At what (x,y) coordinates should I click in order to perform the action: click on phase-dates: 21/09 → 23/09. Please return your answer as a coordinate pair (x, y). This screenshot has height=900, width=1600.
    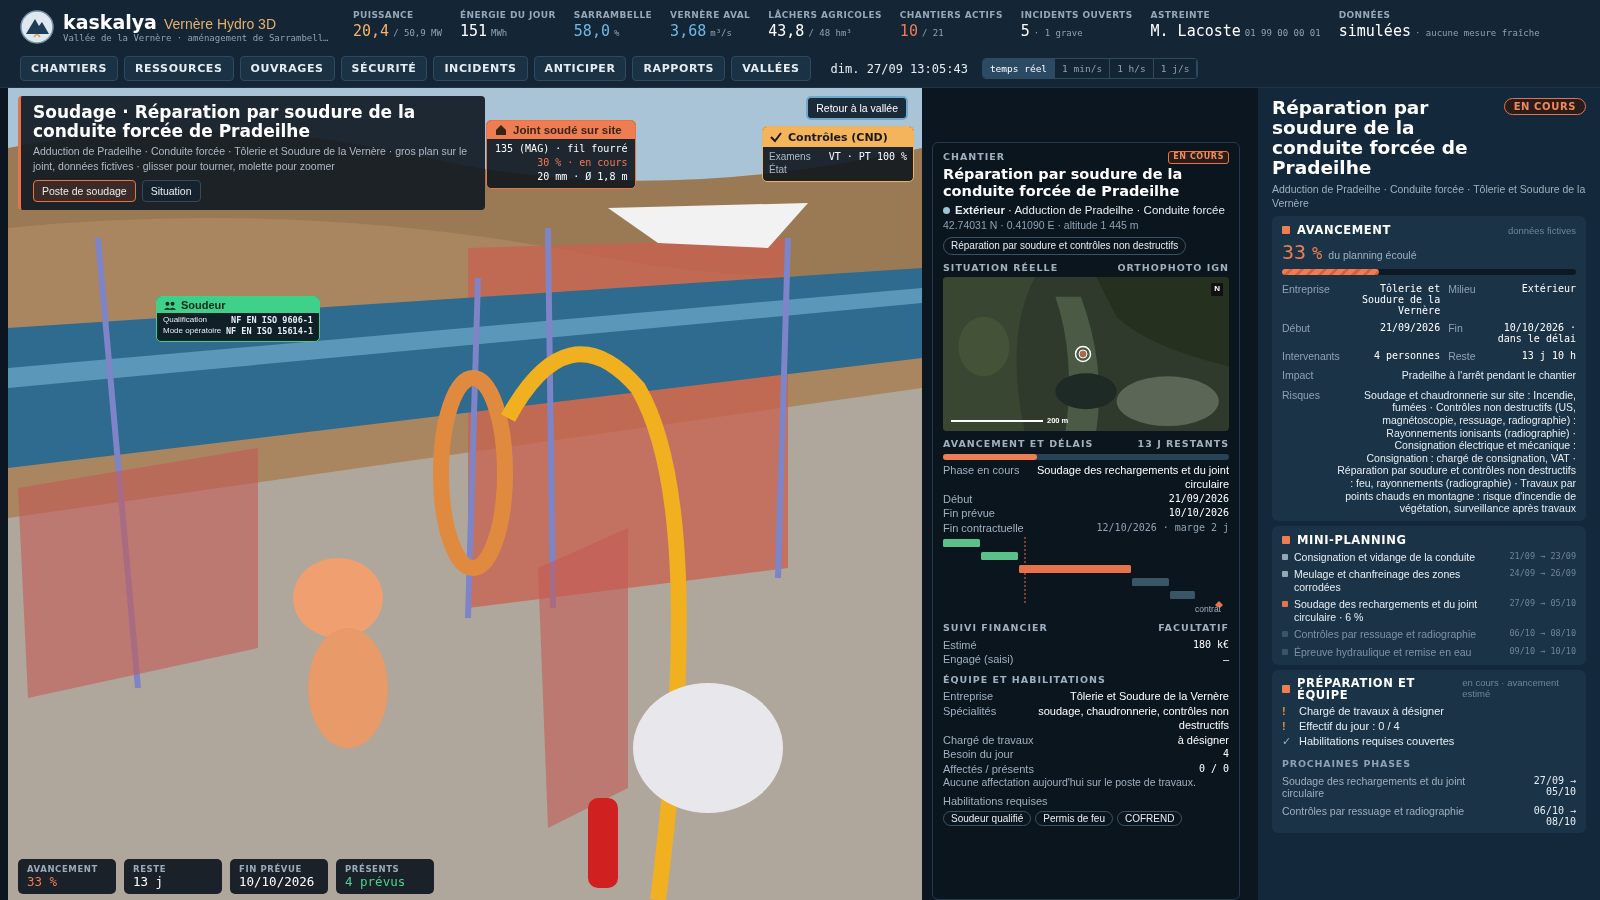
    Looking at the image, I should click on (1542, 555).